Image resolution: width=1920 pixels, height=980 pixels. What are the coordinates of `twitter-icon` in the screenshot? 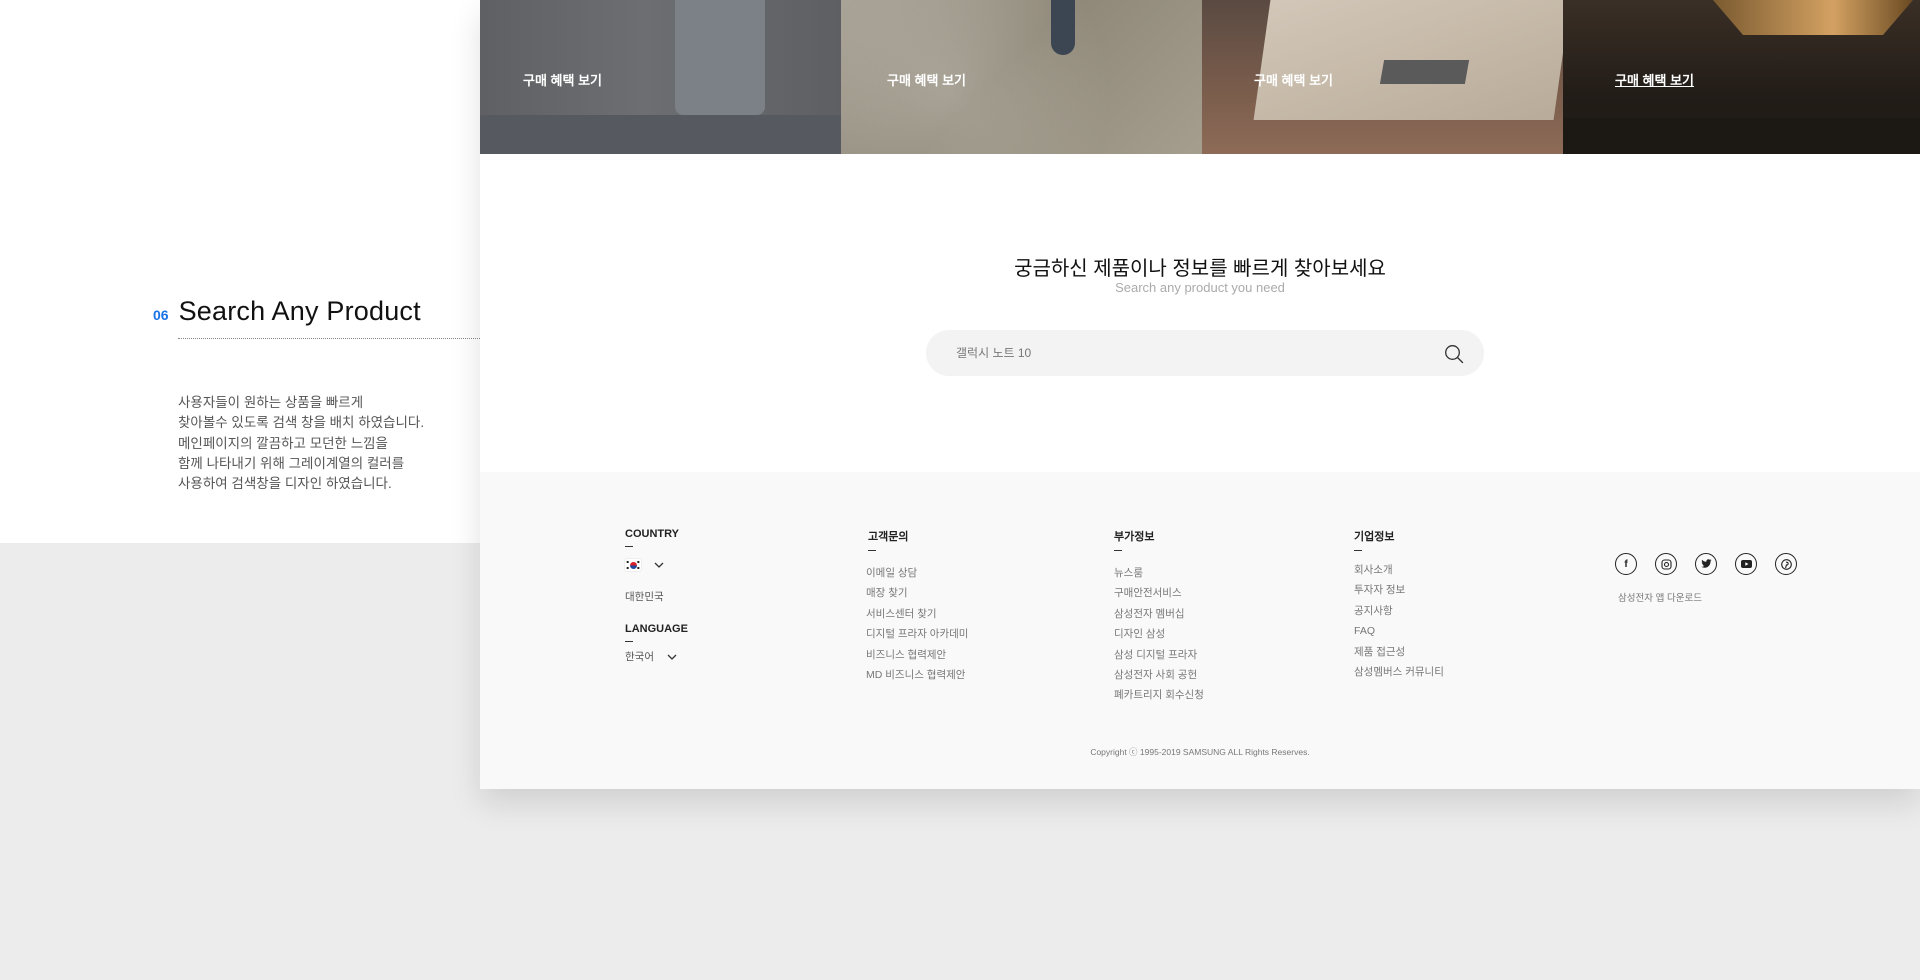 It's located at (1706, 564).